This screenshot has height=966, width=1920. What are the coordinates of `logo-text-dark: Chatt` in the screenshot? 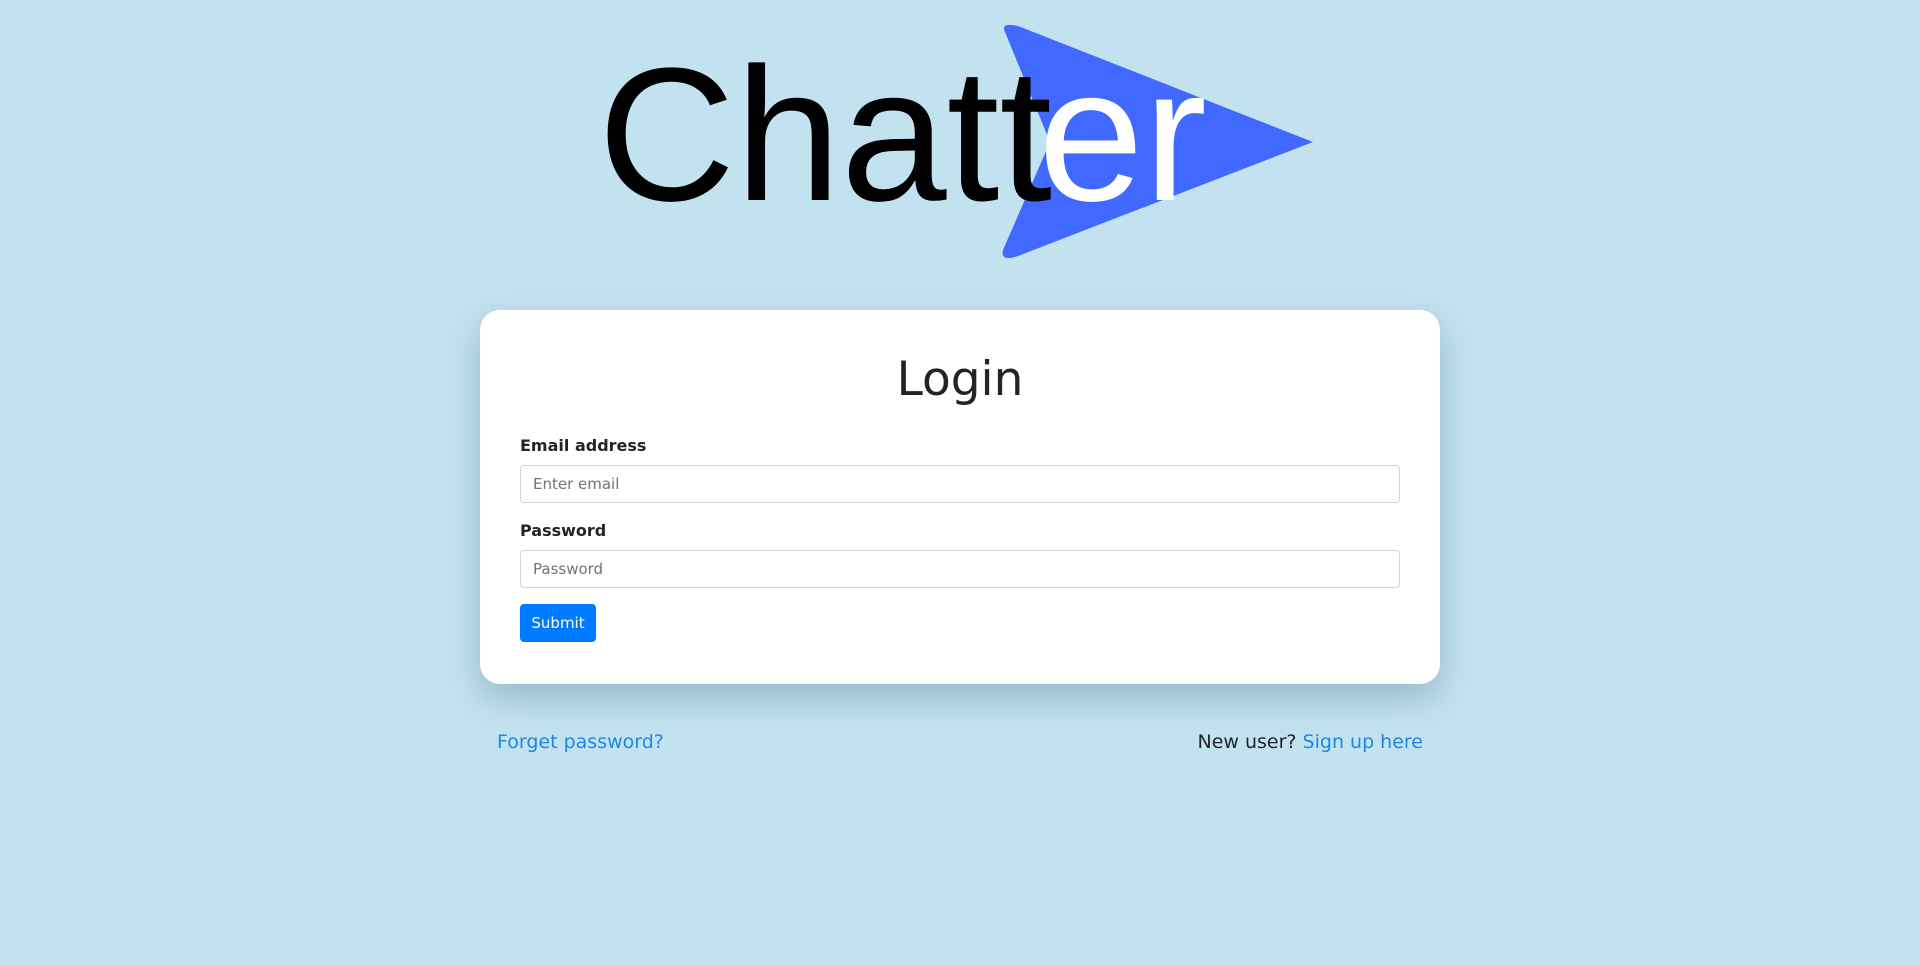 It's located at (825, 135).